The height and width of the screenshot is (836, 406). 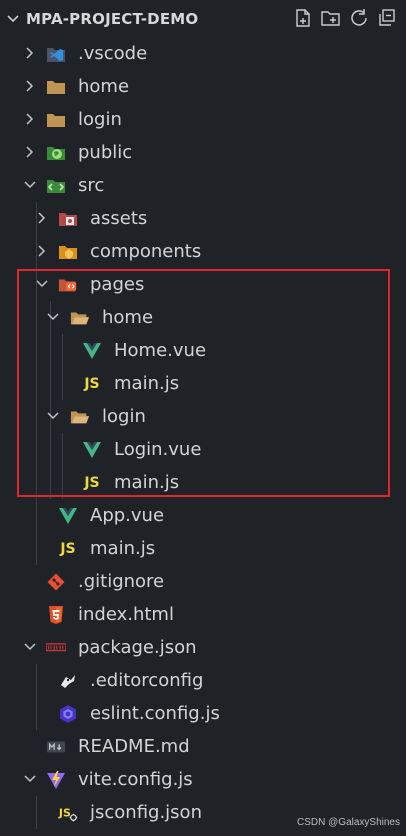 What do you see at coordinates (134, 746) in the screenshot?
I see `tree-item-label: README.md` at bounding box center [134, 746].